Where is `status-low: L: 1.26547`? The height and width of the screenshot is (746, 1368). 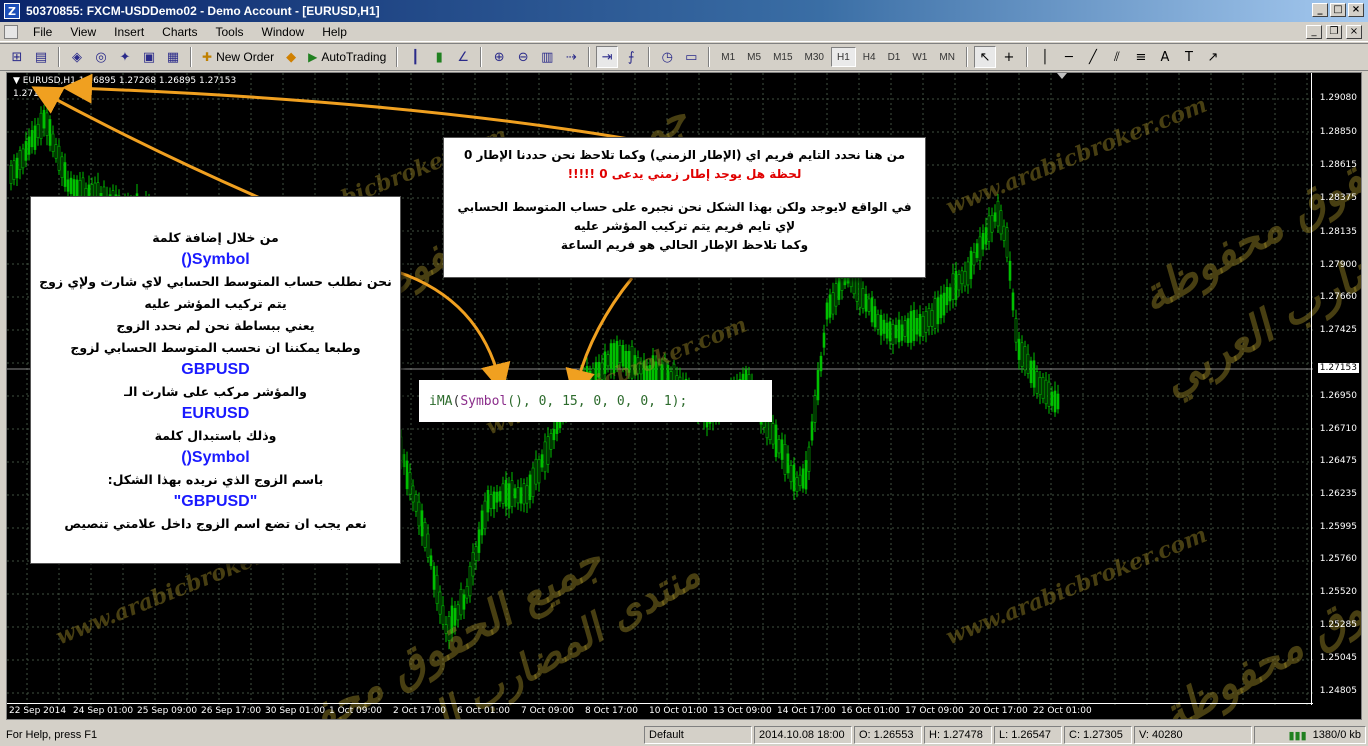
status-low: L: 1.26547 is located at coordinates (1028, 735).